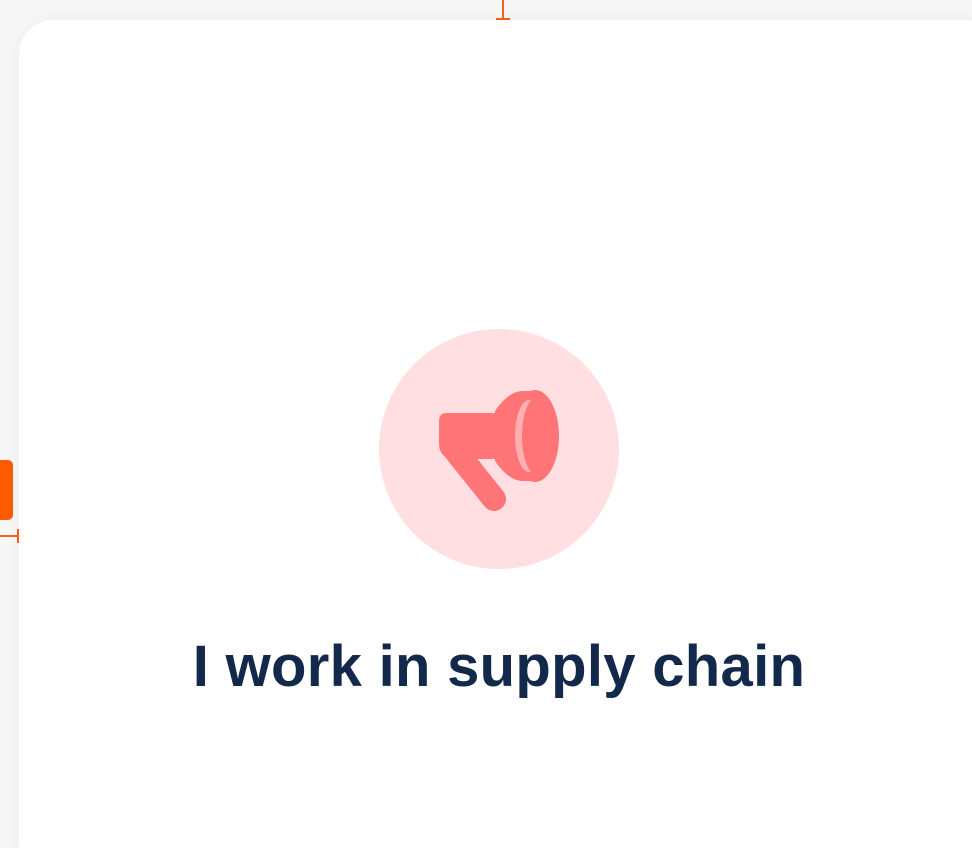 This screenshot has width=972, height=848. I want to click on icon-circle, so click(499, 449).